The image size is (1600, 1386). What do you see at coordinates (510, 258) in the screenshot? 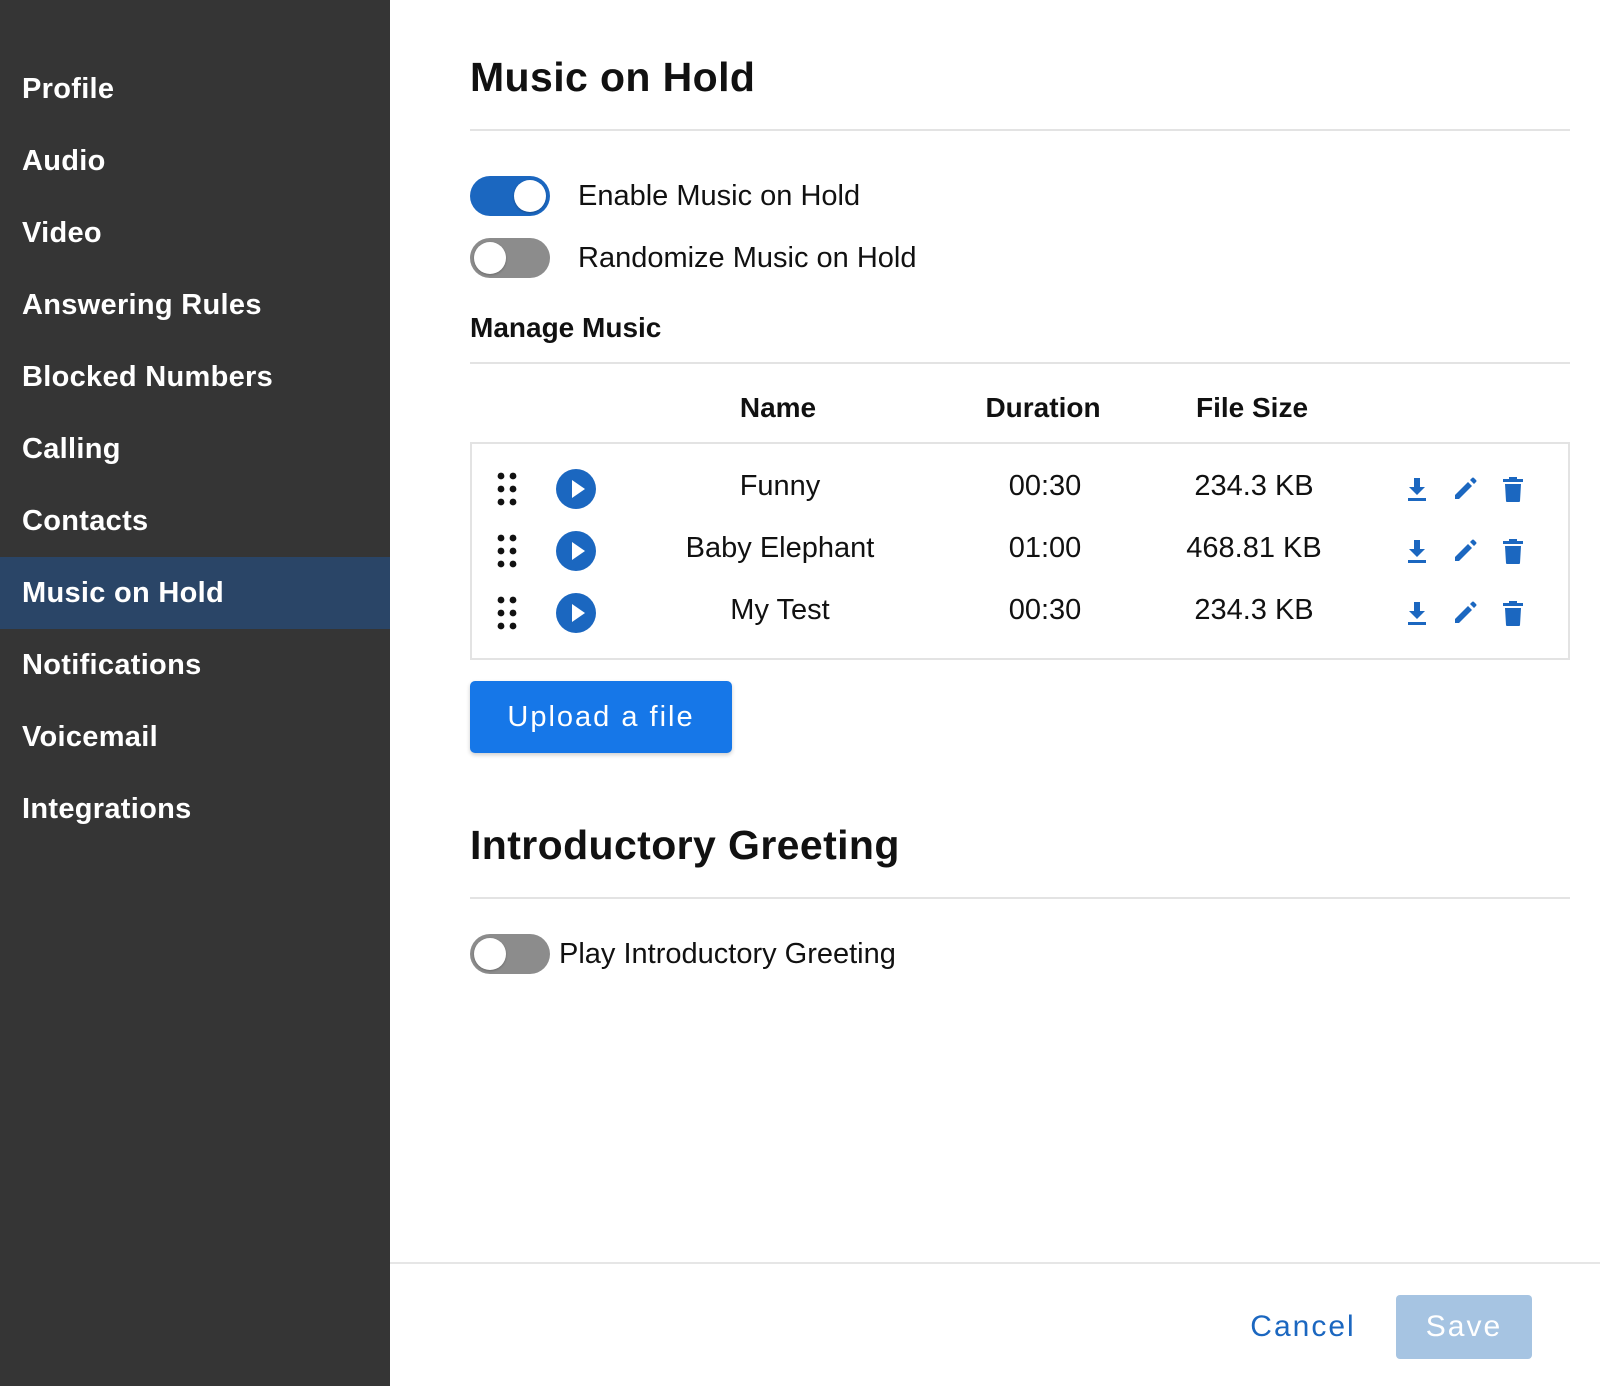
I see `randomize-music-toggle` at bounding box center [510, 258].